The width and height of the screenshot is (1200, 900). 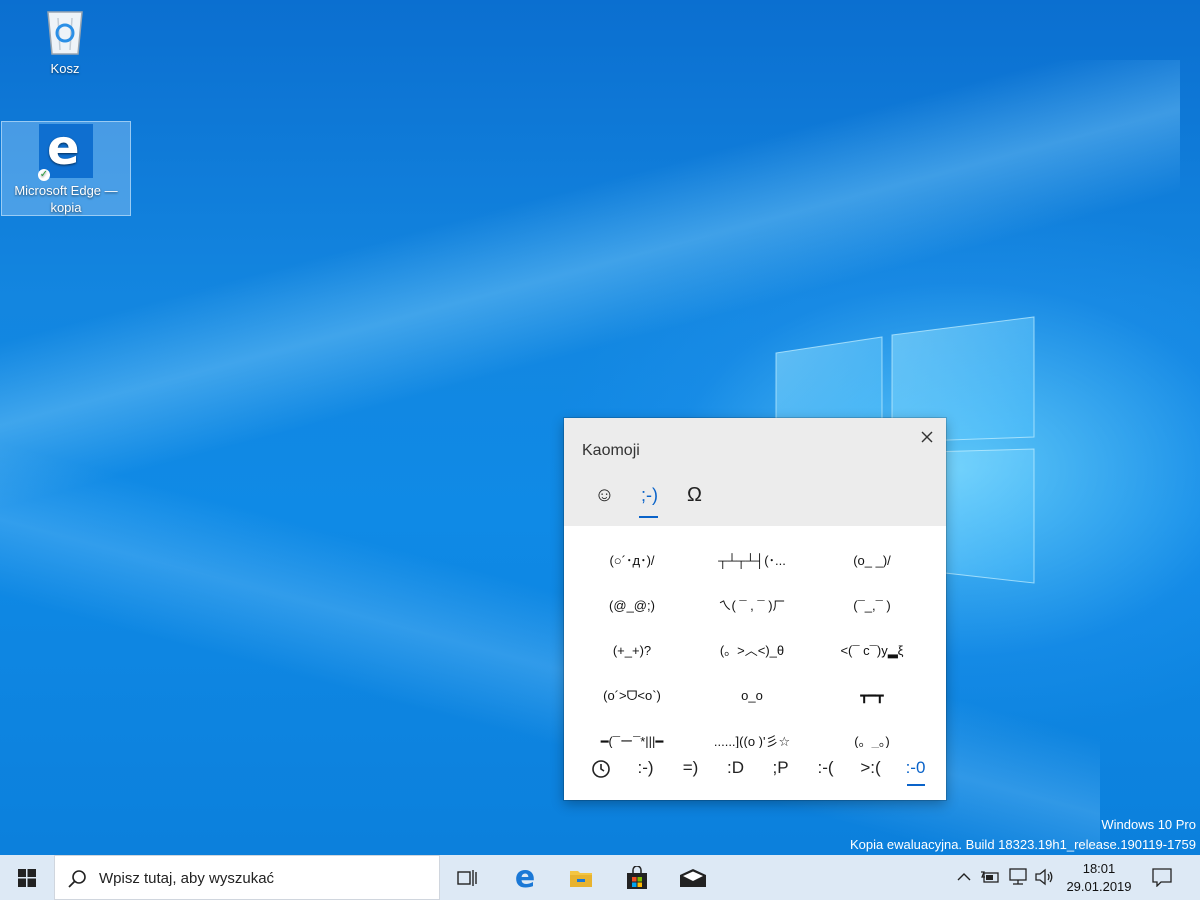 I want to click on kaomoji-item: (+_+)?, so click(x=632, y=651).